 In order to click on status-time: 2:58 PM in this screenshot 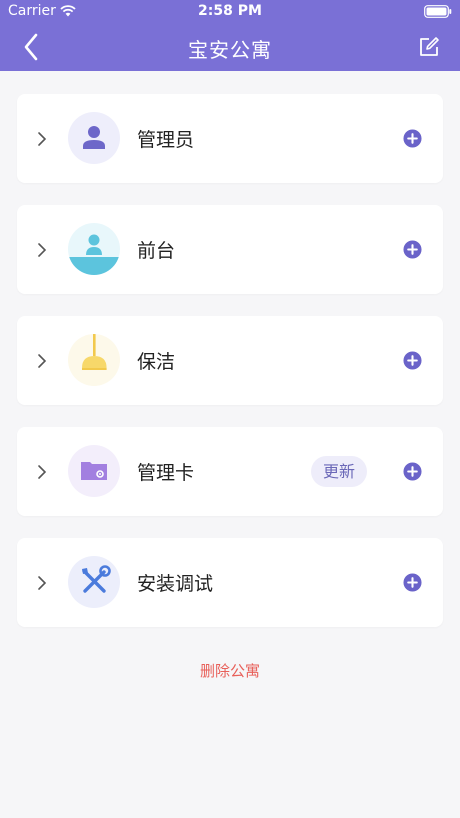, I will do `click(230, 11)`.